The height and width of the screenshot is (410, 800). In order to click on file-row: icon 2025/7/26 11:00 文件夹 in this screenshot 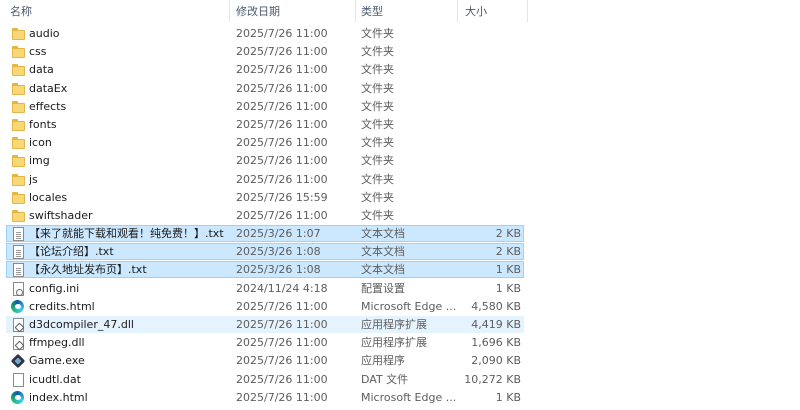, I will do `click(400, 143)`.